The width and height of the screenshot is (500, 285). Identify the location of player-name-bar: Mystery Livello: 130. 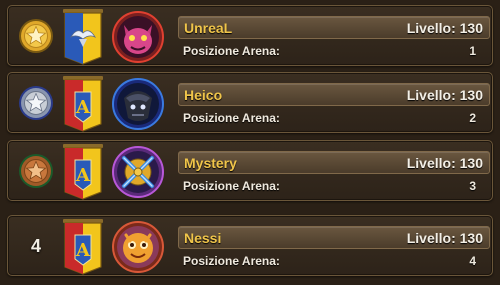
(334, 162).